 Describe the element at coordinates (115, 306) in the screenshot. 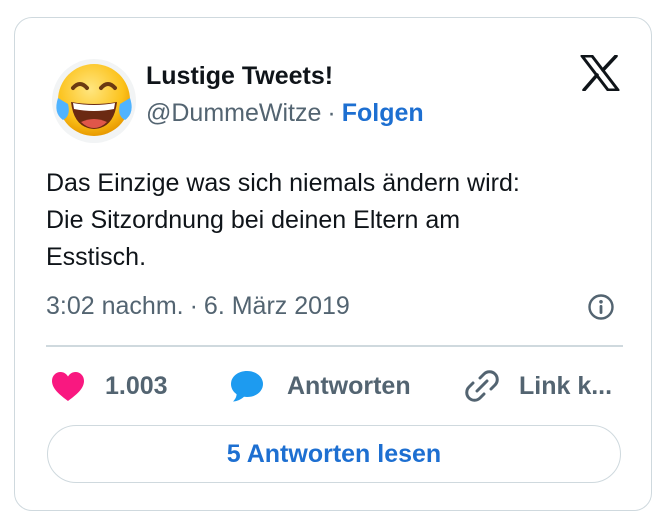

I see `tweet-time: 3:02 nachm.` at that location.